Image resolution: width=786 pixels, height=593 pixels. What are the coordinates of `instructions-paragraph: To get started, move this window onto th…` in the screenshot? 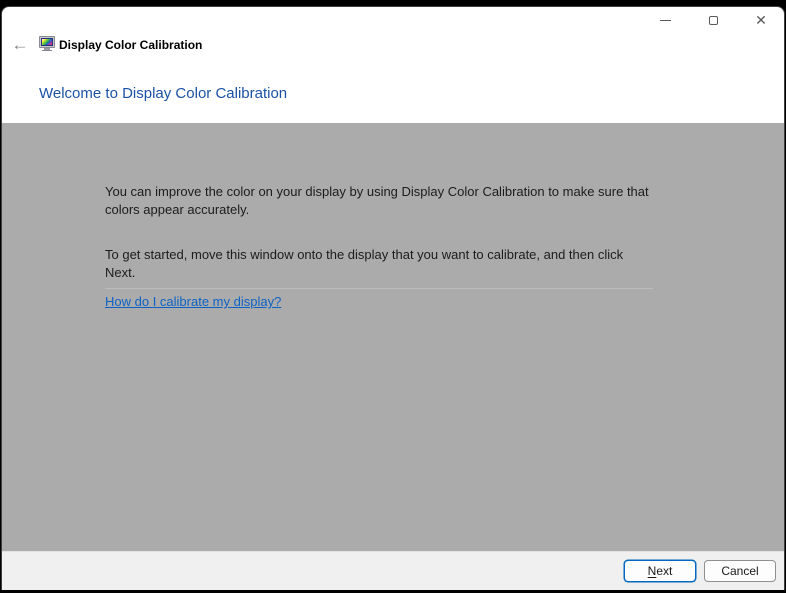 It's located at (364, 263).